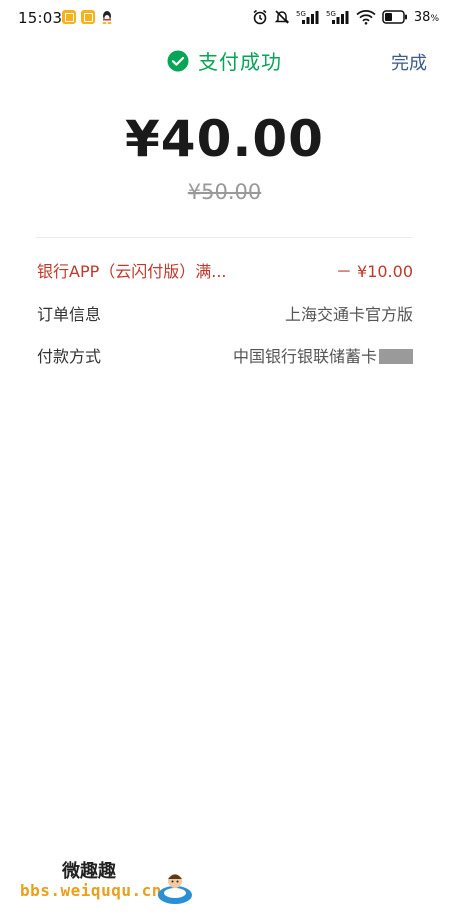  Describe the element at coordinates (374, 271) in the screenshot. I see `discount-value: － ¥10.00` at that location.